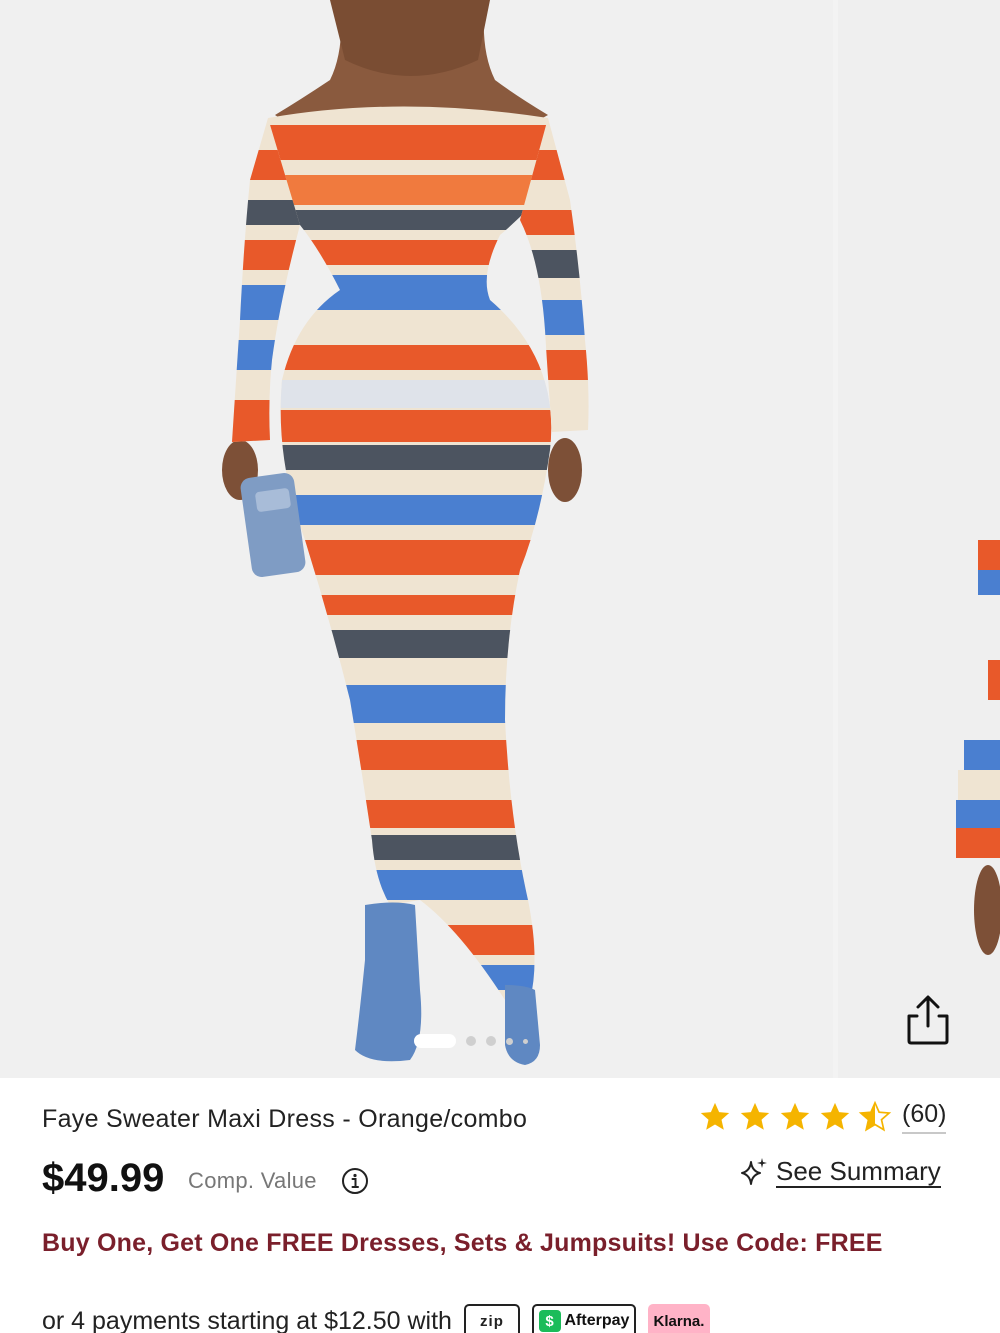 The image size is (1000, 1333). What do you see at coordinates (103, 1178) in the screenshot?
I see `product-price: $49.99` at bounding box center [103, 1178].